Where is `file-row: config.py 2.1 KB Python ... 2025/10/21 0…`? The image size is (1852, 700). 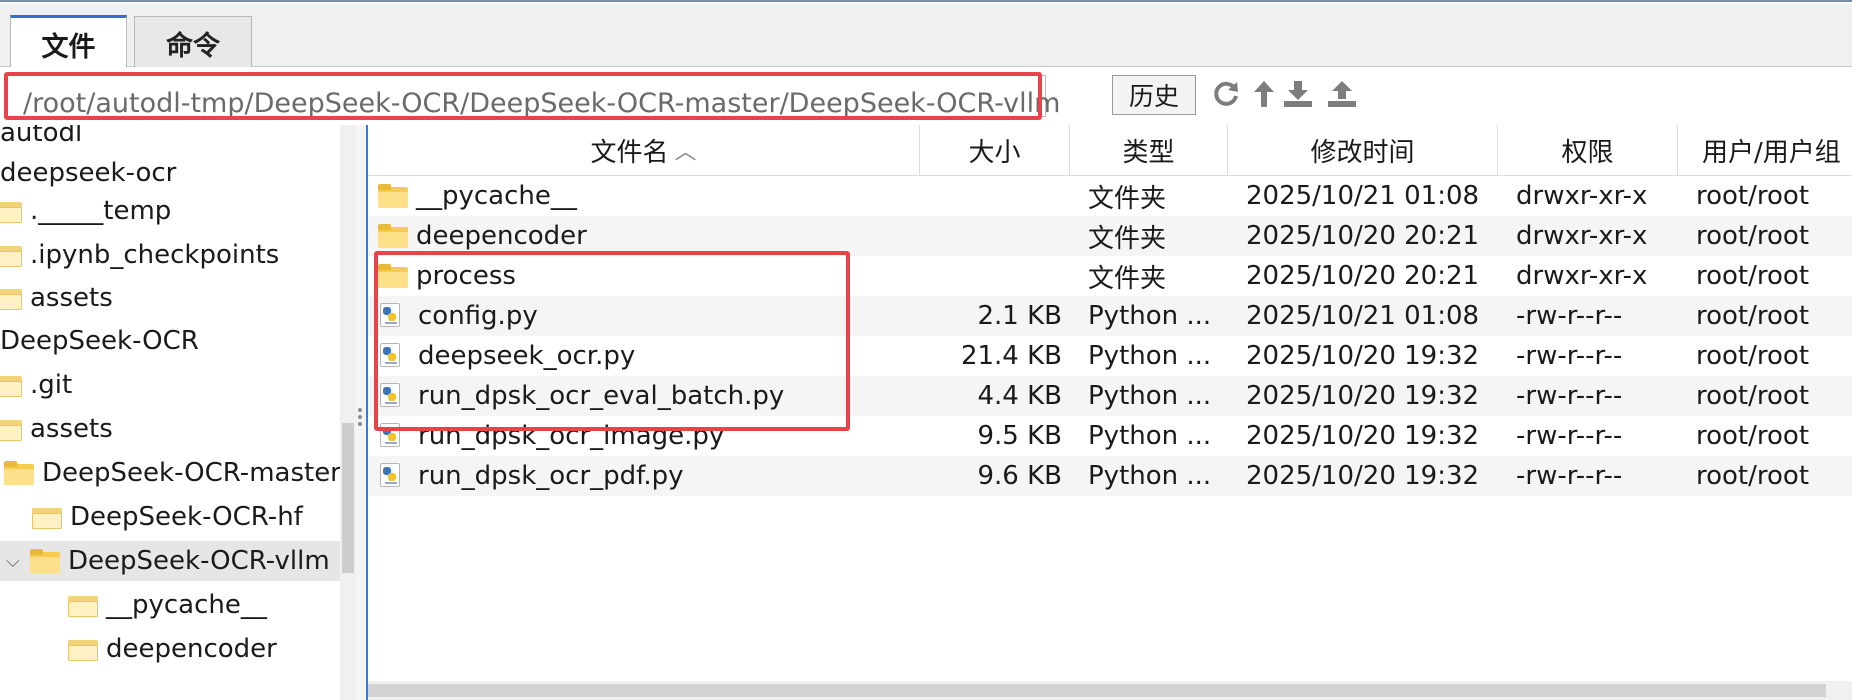
file-row: config.py 2.1 KB Python ... 2025/10/21 0… is located at coordinates (1110, 316).